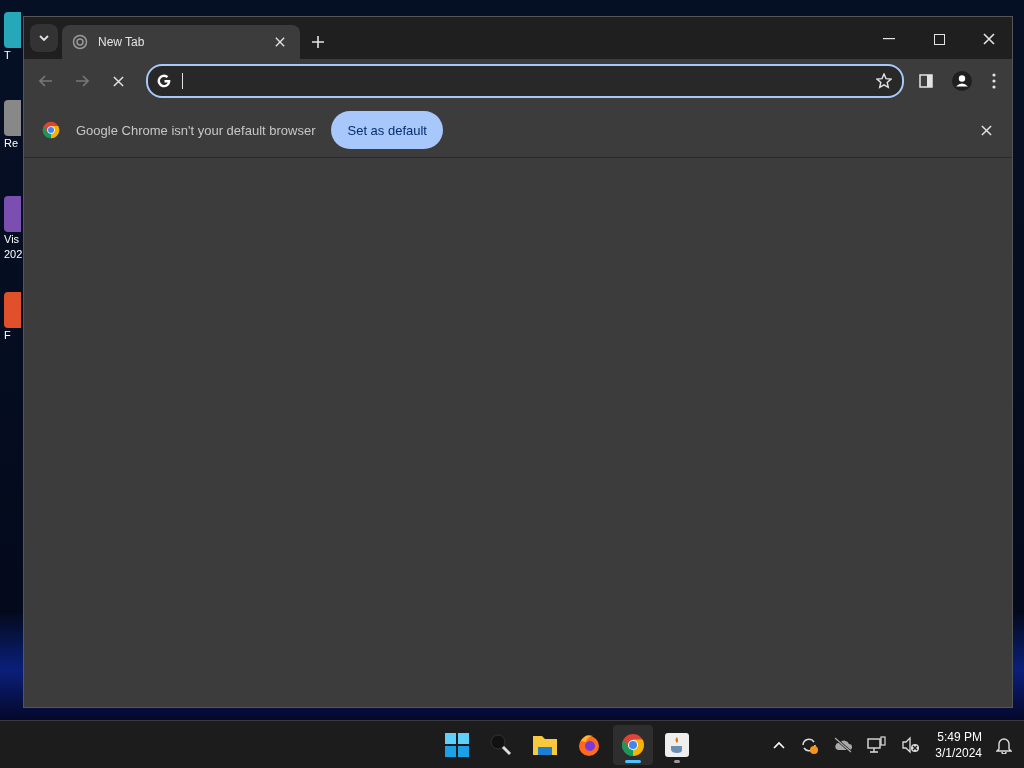  What do you see at coordinates (46, 81) in the screenshot?
I see `back-arrow-icon` at bounding box center [46, 81].